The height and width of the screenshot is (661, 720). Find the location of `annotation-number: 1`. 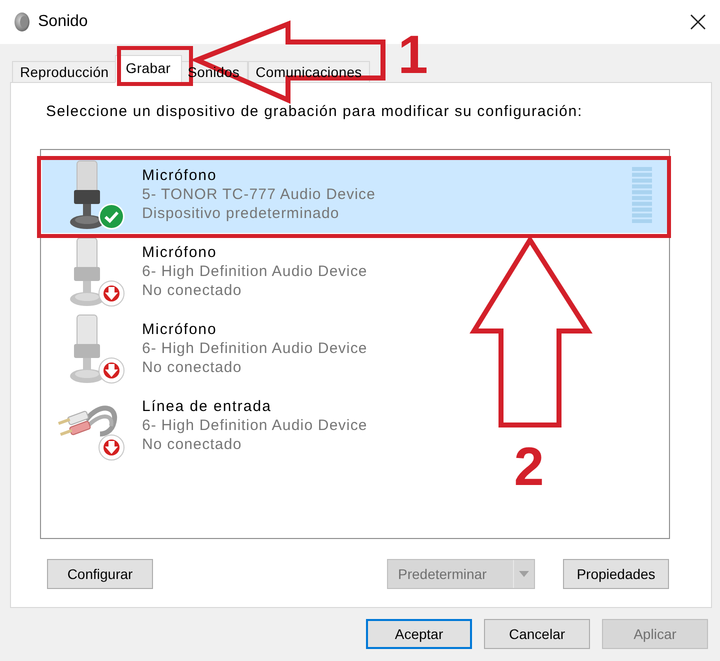

annotation-number: 1 is located at coordinates (413, 55).